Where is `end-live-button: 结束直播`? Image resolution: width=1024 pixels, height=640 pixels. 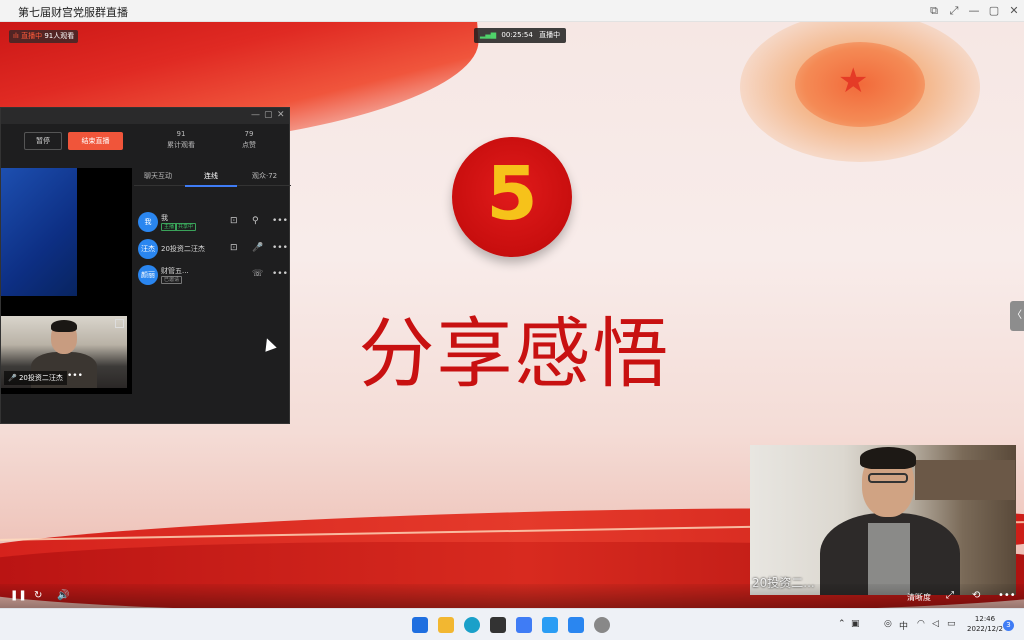 end-live-button: 结束直播 is located at coordinates (95, 141).